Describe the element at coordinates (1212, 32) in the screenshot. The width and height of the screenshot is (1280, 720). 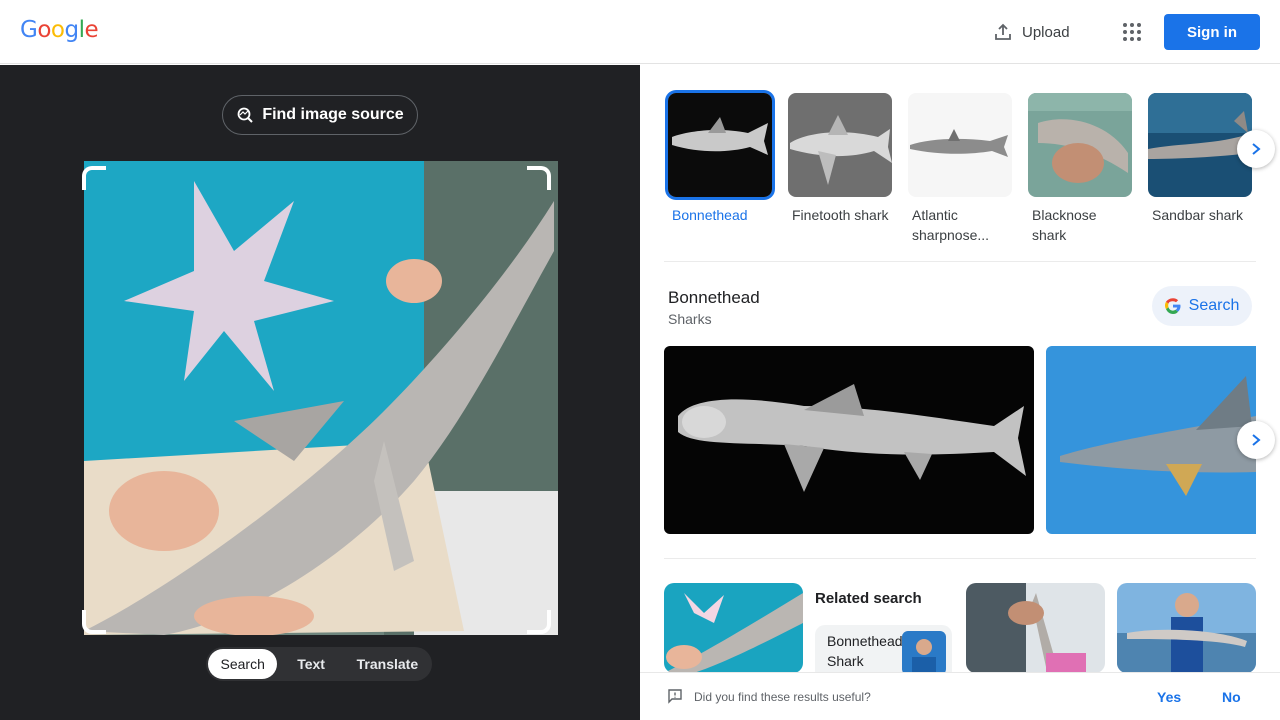
I see `sign-in-button: Sign in` at that location.